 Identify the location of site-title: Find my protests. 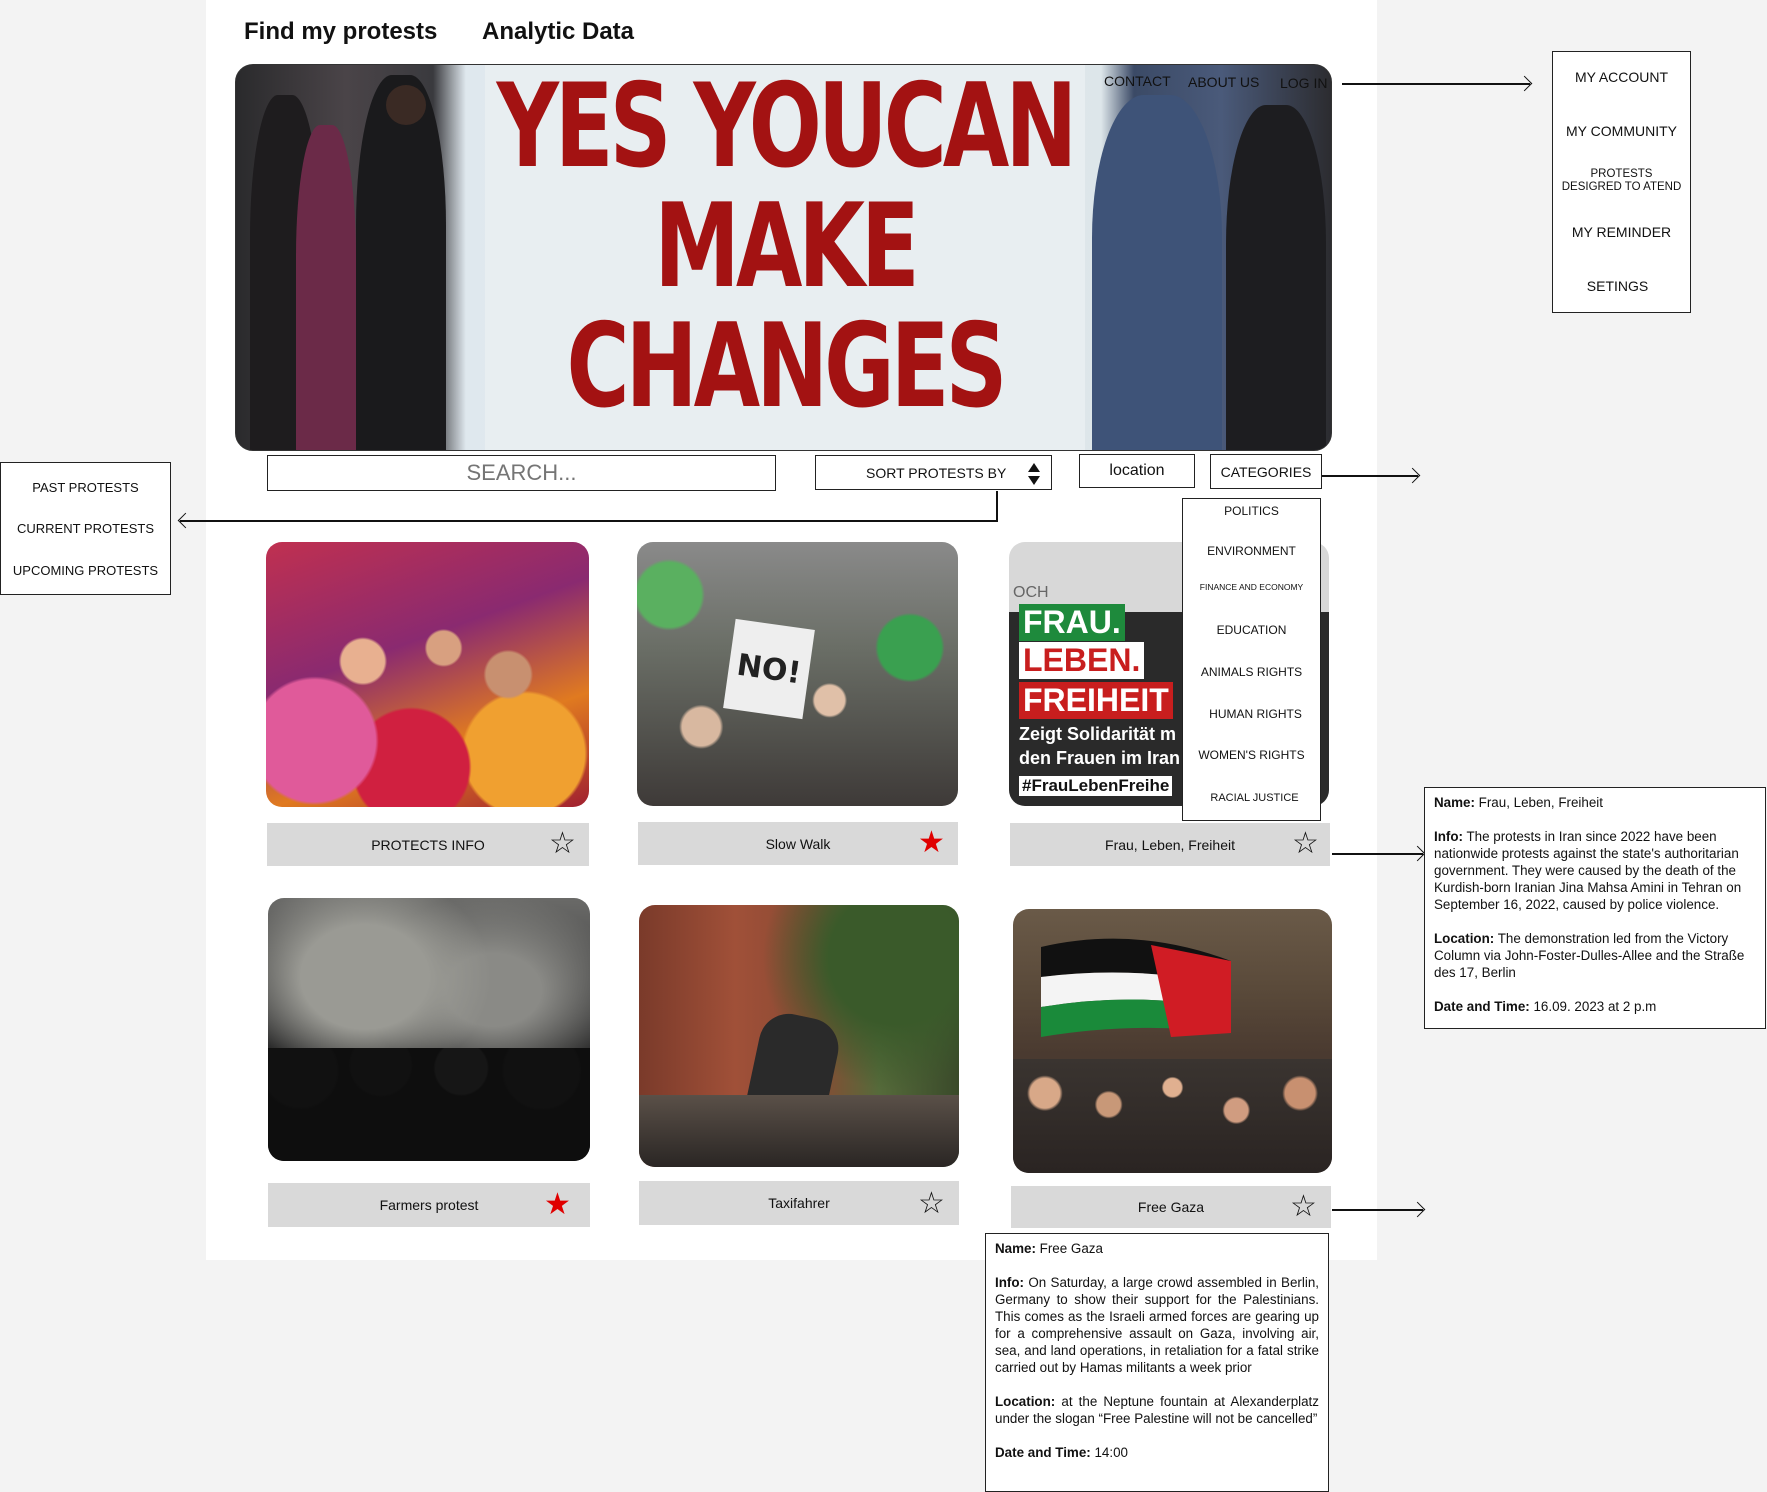
(340, 32).